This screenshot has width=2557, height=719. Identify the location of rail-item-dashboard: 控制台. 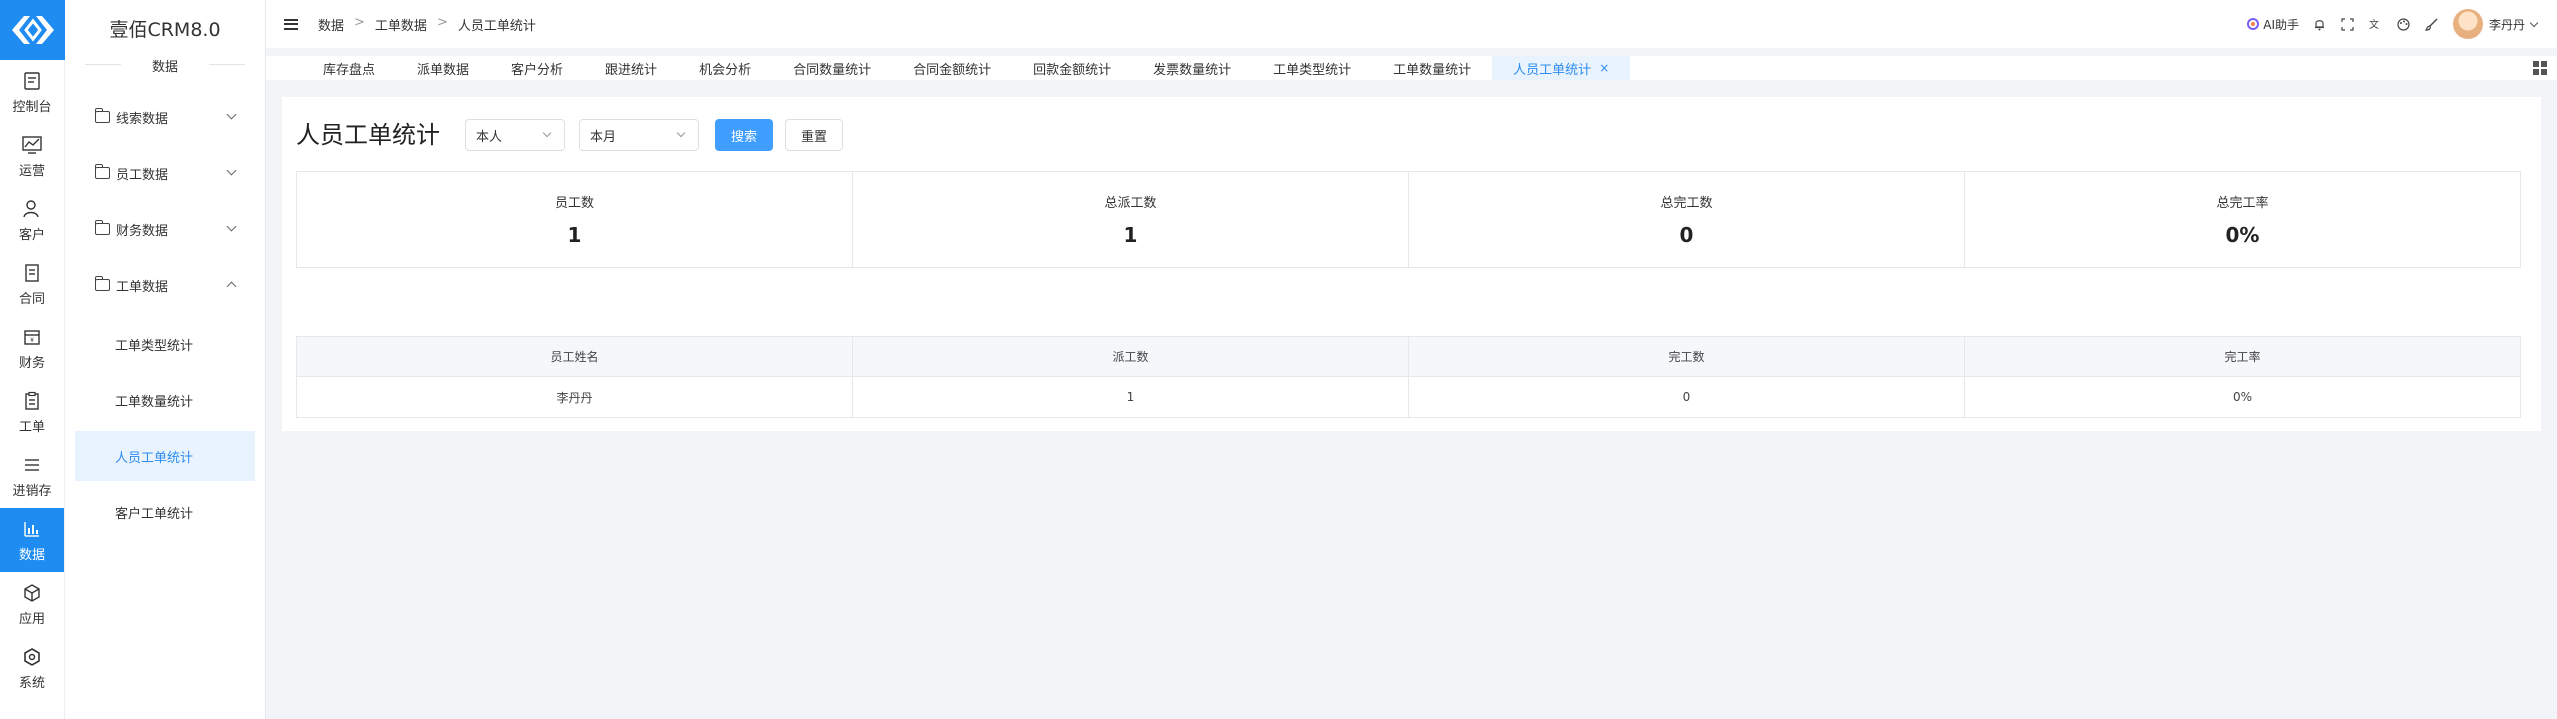
(32, 92).